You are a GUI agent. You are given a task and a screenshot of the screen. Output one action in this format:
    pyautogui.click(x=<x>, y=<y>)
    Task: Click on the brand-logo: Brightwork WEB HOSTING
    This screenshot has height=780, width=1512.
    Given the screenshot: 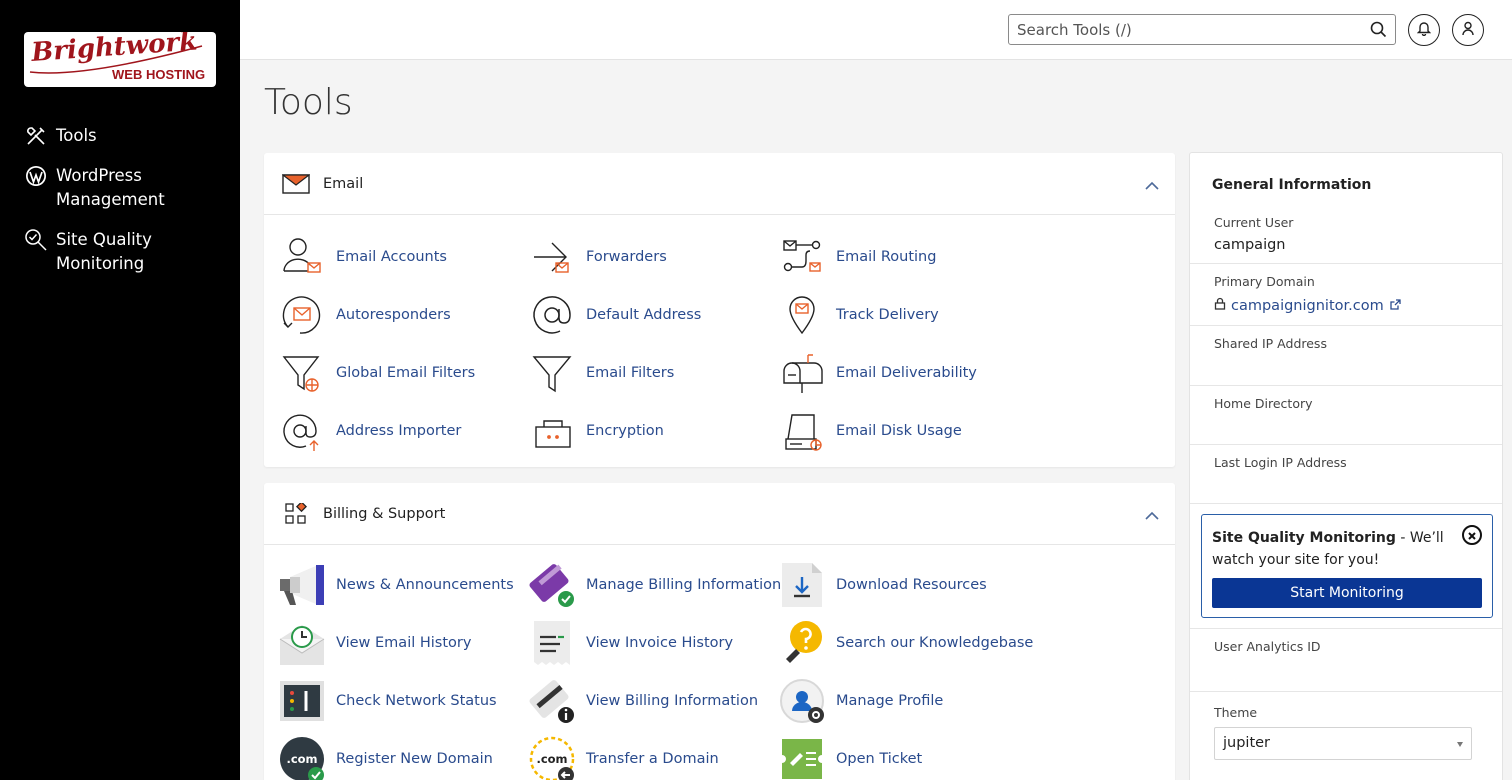 What is the action you would take?
    pyautogui.click(x=120, y=59)
    